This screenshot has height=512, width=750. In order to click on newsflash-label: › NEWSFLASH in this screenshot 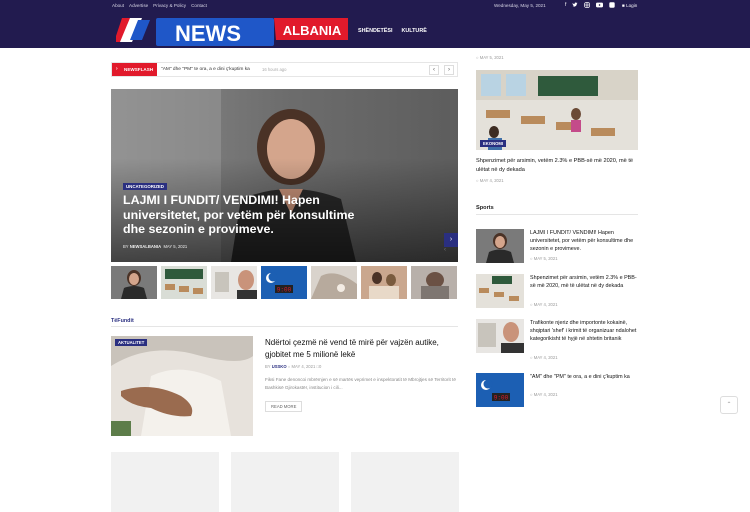, I will do `click(134, 69)`.